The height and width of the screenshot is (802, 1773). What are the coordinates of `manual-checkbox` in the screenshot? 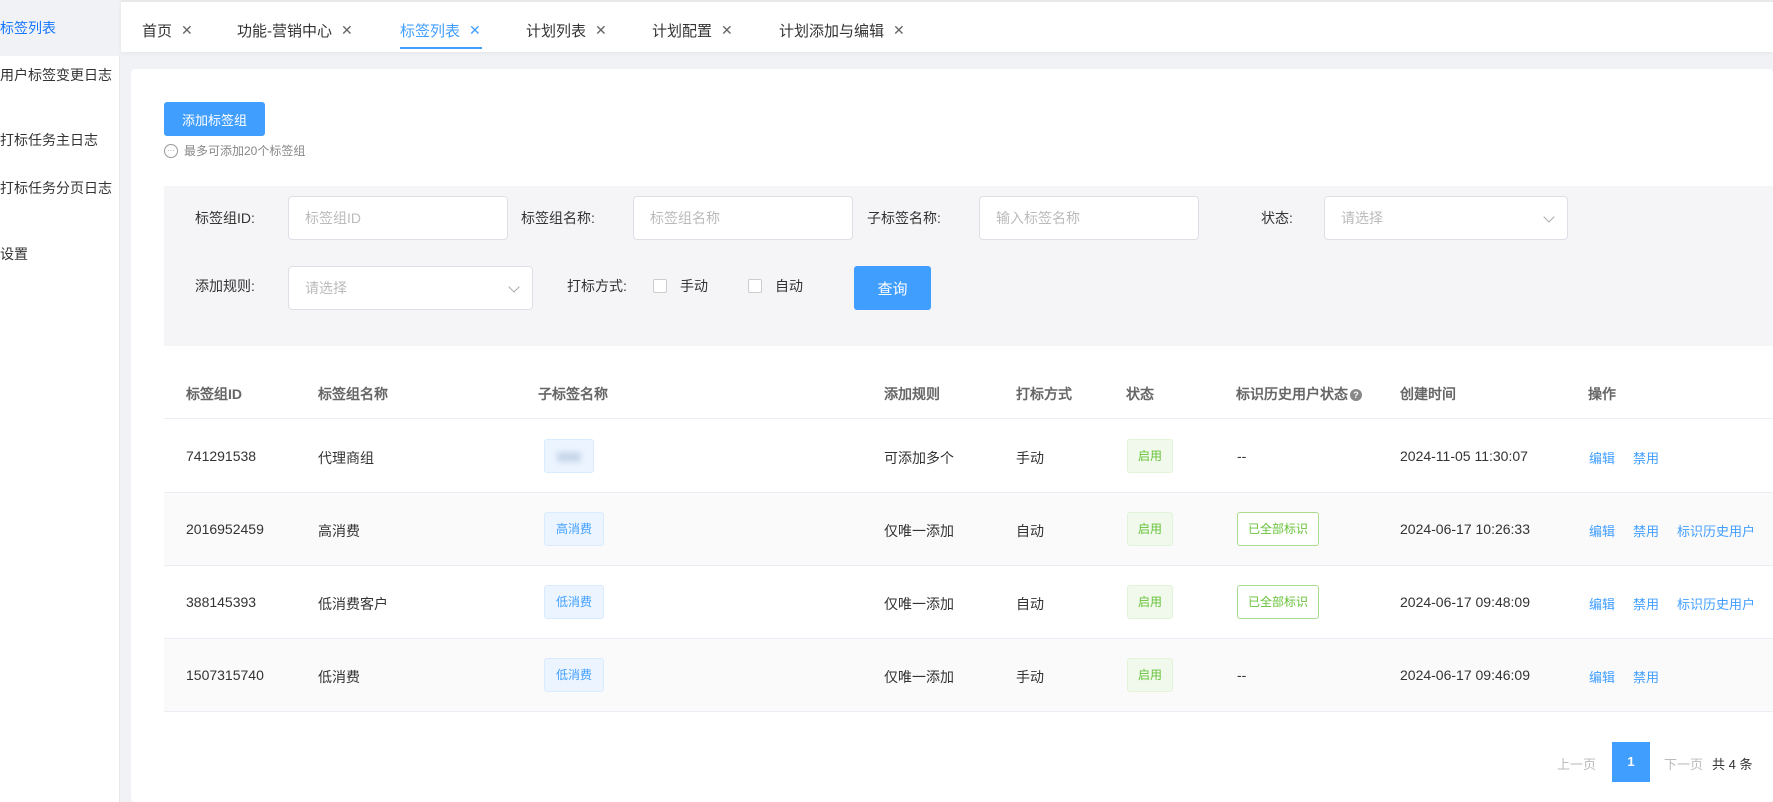 It's located at (660, 286).